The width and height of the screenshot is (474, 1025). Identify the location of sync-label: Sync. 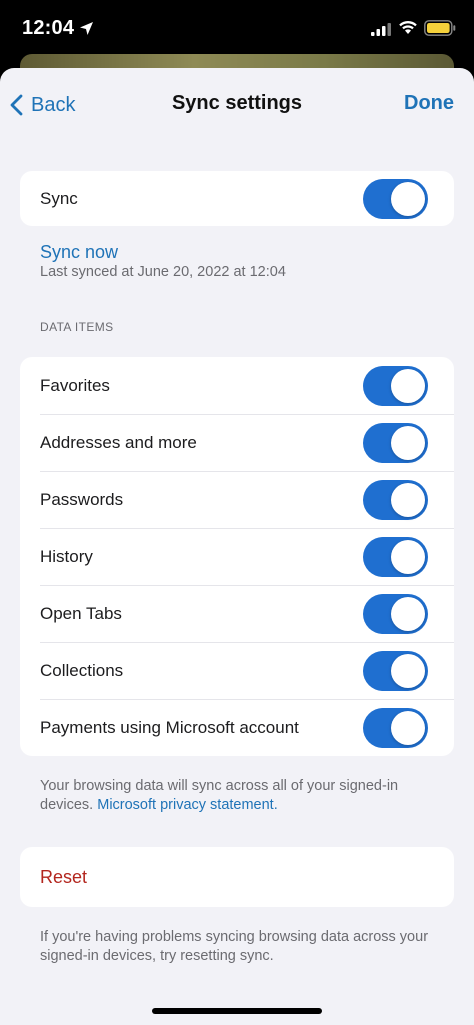
(59, 198).